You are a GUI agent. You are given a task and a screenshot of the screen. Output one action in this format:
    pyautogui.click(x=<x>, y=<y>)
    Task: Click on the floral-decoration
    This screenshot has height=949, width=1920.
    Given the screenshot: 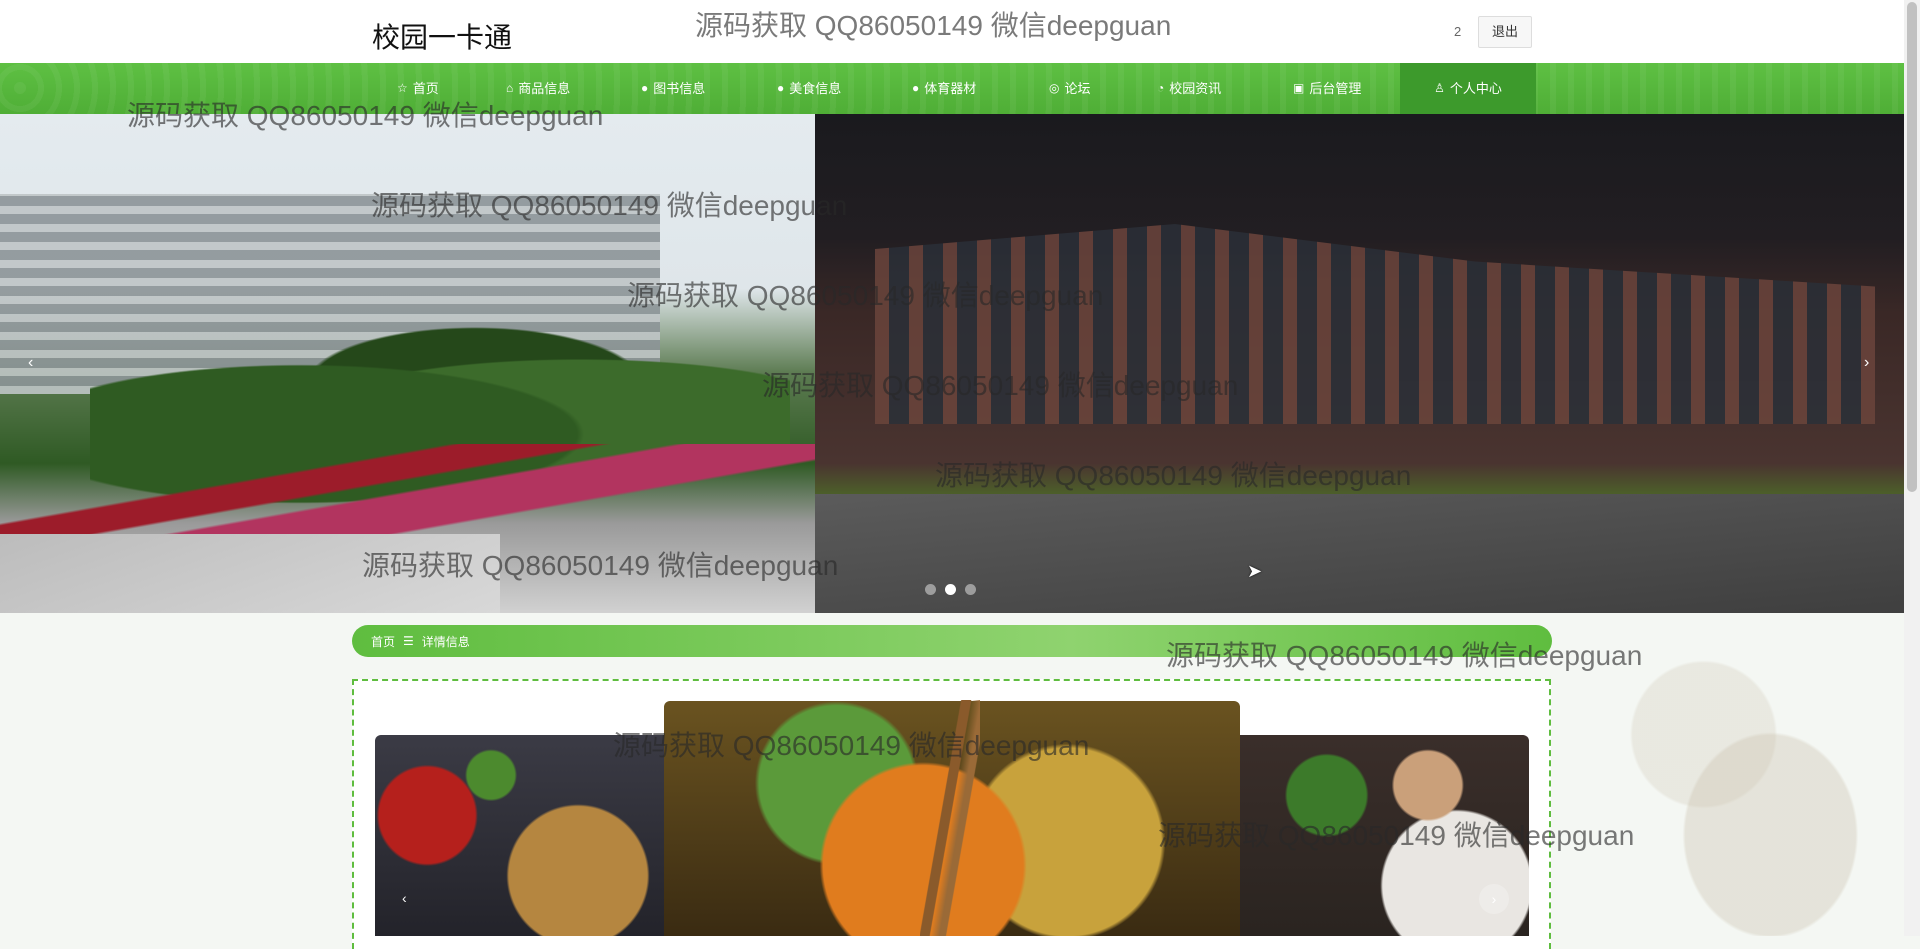 What is the action you would take?
    pyautogui.click(x=1737, y=768)
    